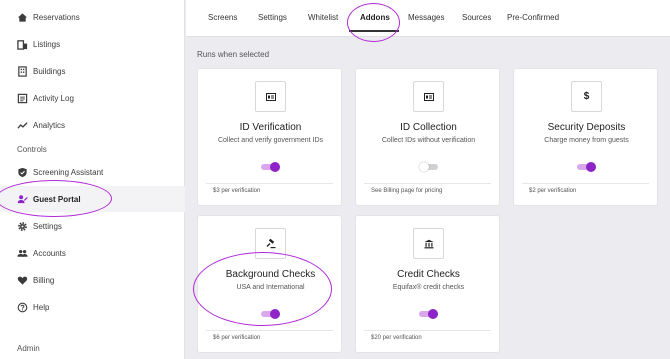 The width and height of the screenshot is (670, 359). What do you see at coordinates (92, 44) in the screenshot?
I see `sidebar-item-listings: Listings` at bounding box center [92, 44].